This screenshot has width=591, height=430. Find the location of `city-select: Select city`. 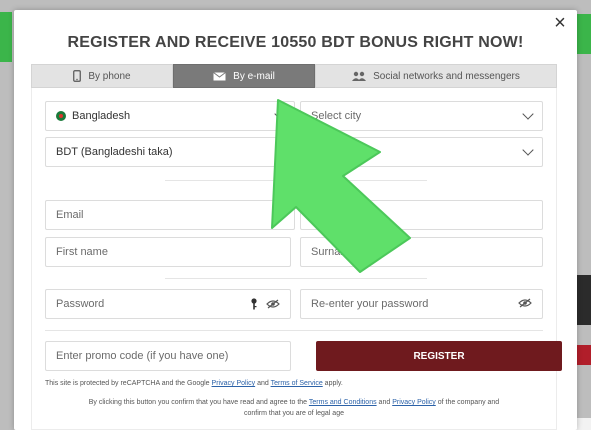

city-select: Select city is located at coordinates (421, 116).